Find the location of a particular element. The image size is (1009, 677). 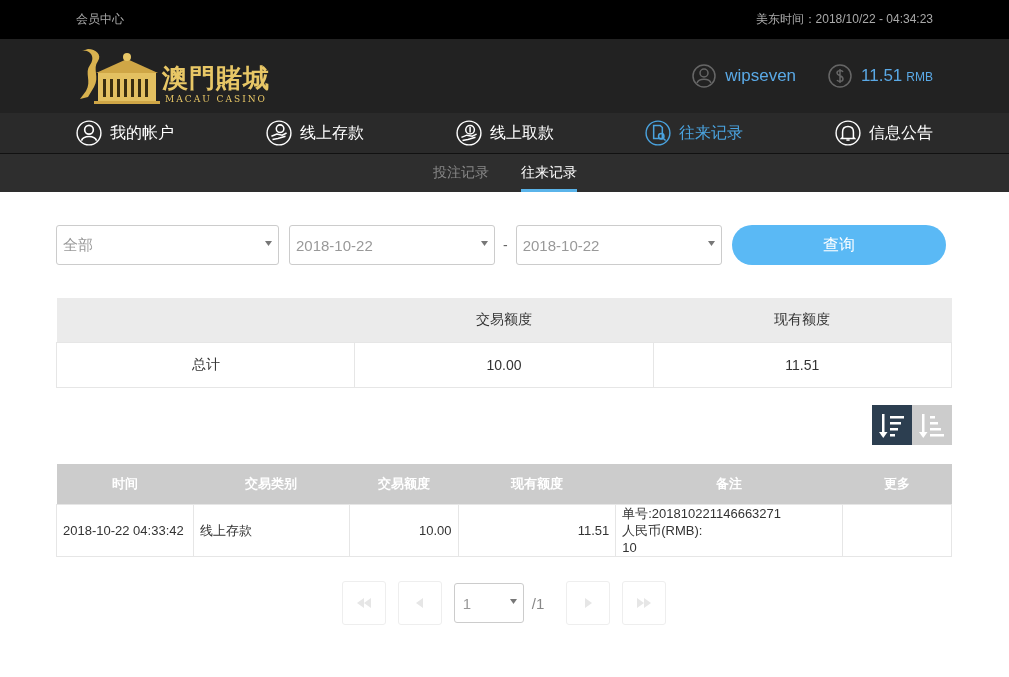

nav-tab: 线上取款 is located at coordinates (504, 133).